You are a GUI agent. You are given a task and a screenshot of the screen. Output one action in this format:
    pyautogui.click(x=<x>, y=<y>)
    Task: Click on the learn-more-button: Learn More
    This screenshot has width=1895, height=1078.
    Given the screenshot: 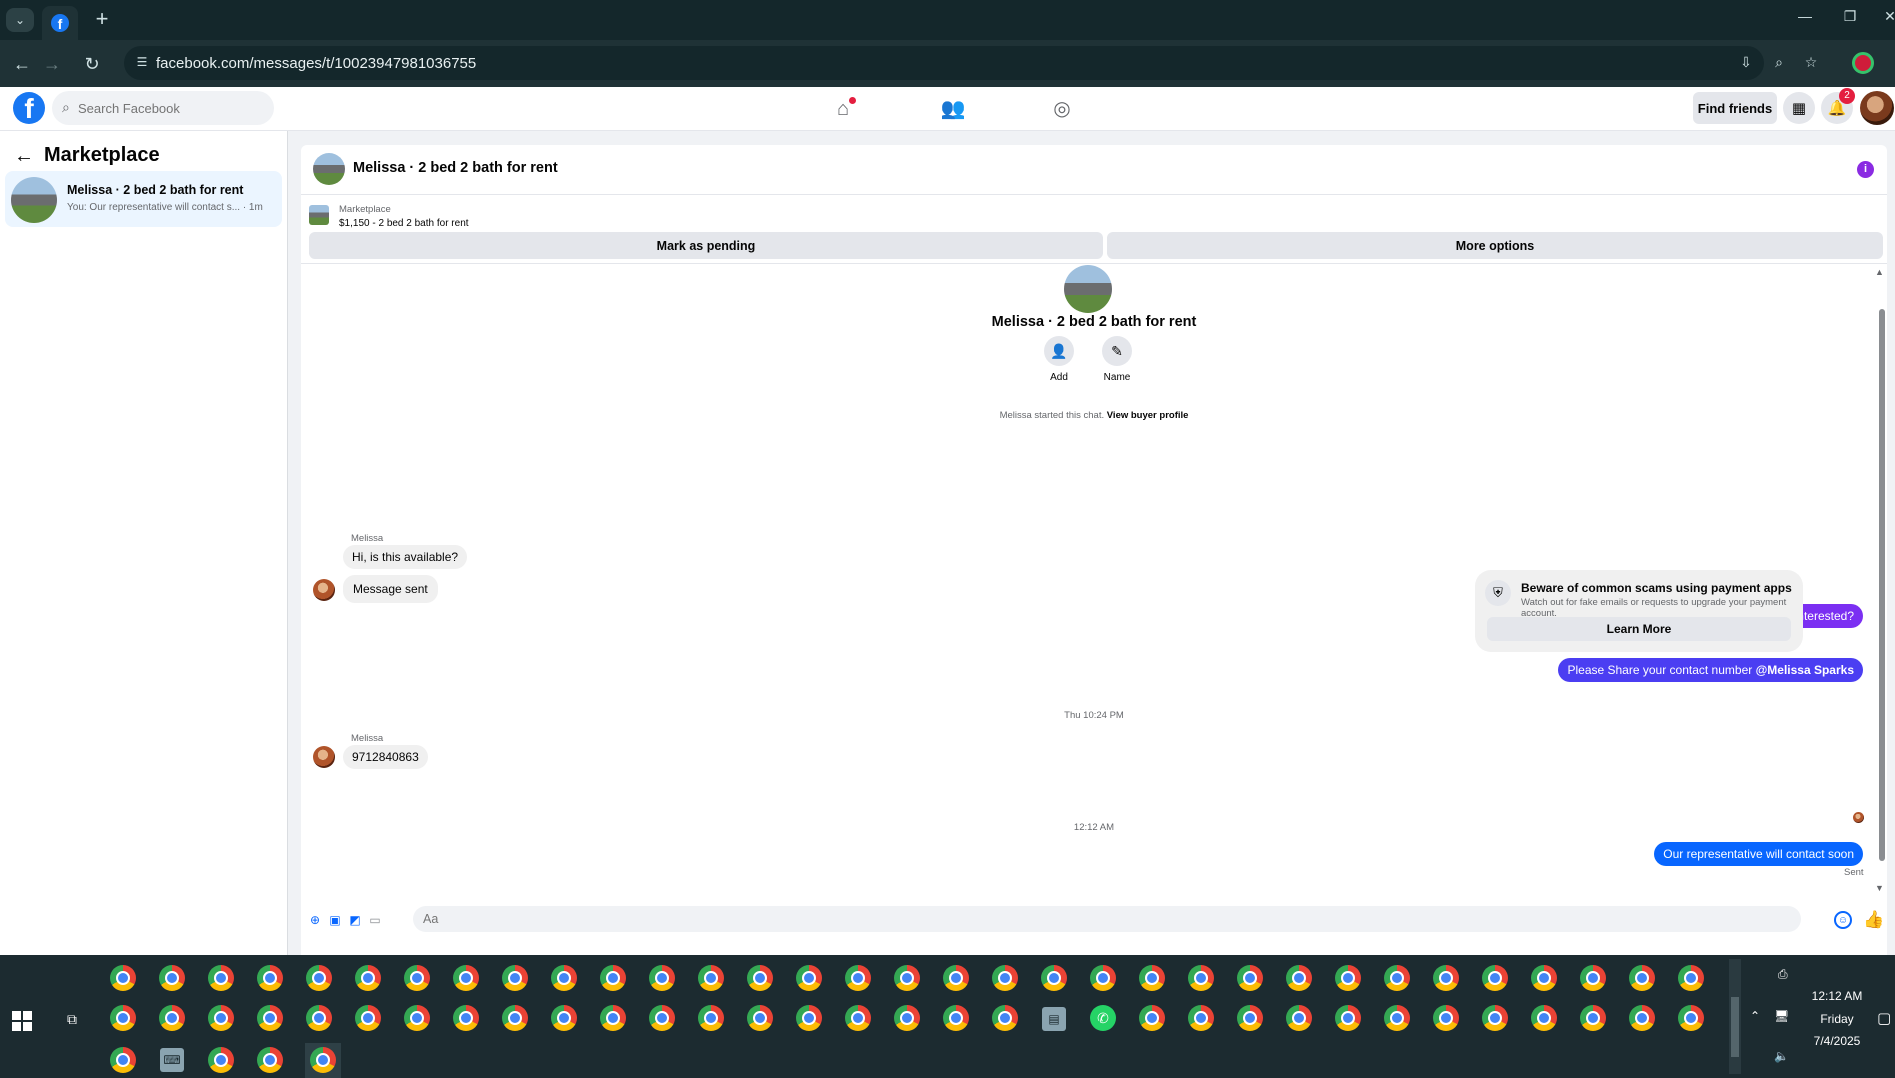 What is the action you would take?
    pyautogui.click(x=1639, y=629)
    